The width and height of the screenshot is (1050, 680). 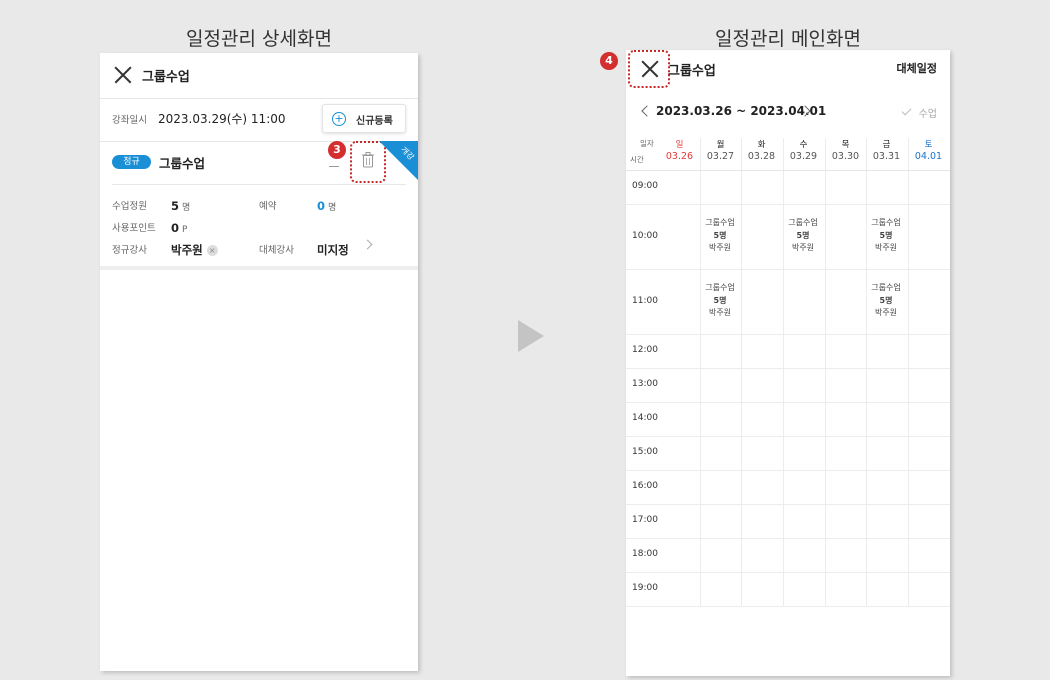 What do you see at coordinates (259, 75) in the screenshot?
I see `detail-header: 그룹수업` at bounding box center [259, 75].